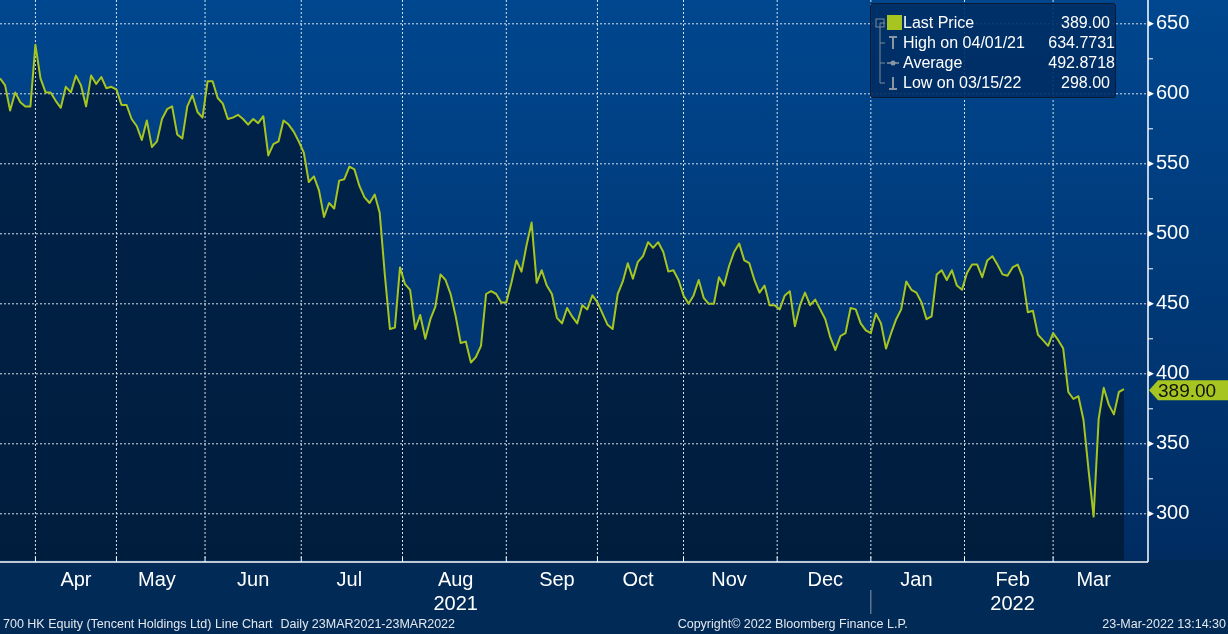 The height and width of the screenshot is (634, 1228). Describe the element at coordinates (963, 83) in the screenshot. I see `legend-label: Low on 03/15/22` at that location.